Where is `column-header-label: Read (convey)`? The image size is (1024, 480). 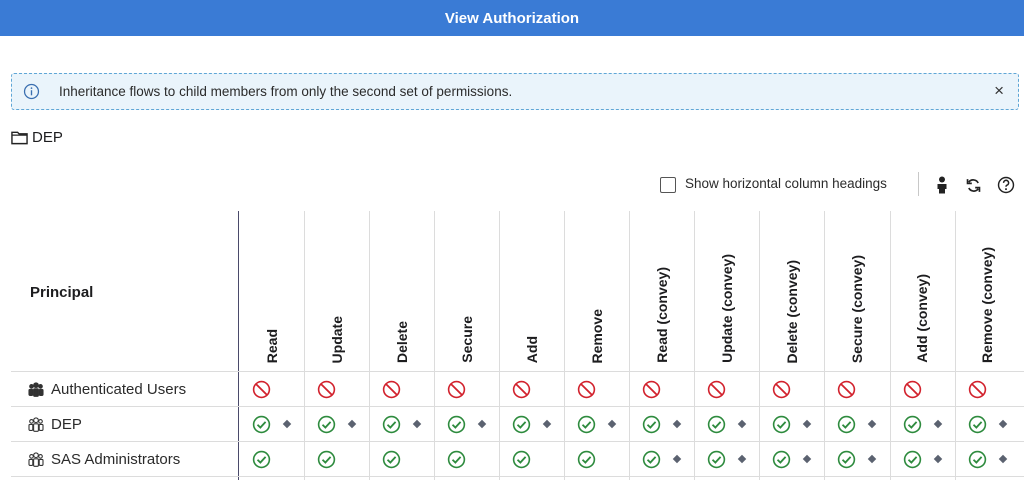
column-header-label: Read (convey) is located at coordinates (661, 315).